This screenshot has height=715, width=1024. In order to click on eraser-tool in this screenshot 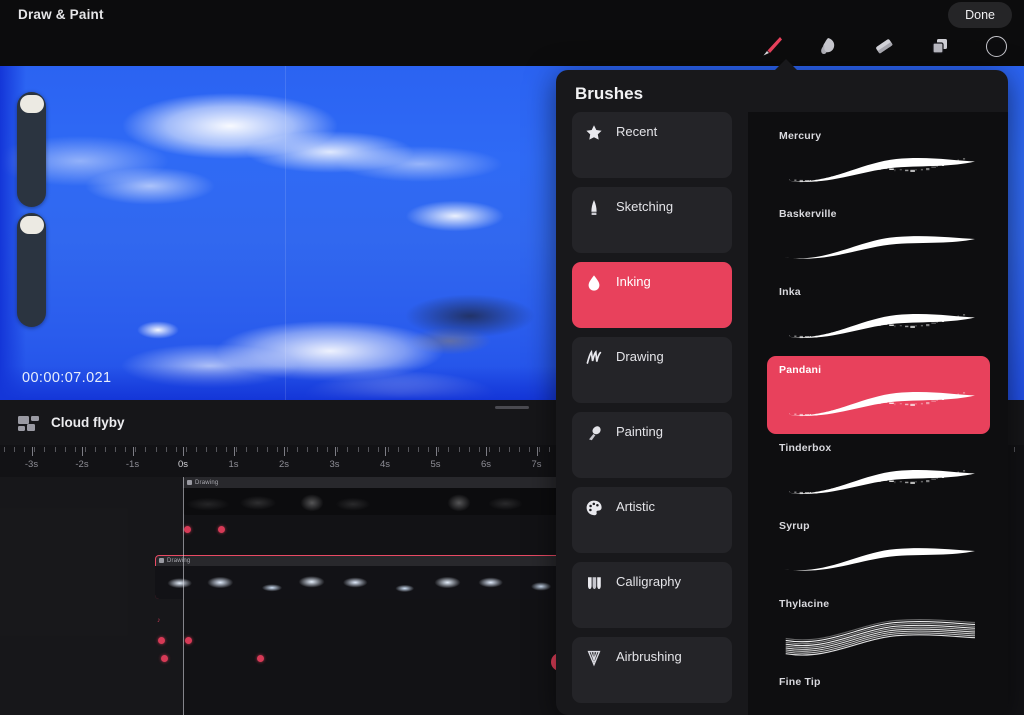, I will do `click(884, 46)`.